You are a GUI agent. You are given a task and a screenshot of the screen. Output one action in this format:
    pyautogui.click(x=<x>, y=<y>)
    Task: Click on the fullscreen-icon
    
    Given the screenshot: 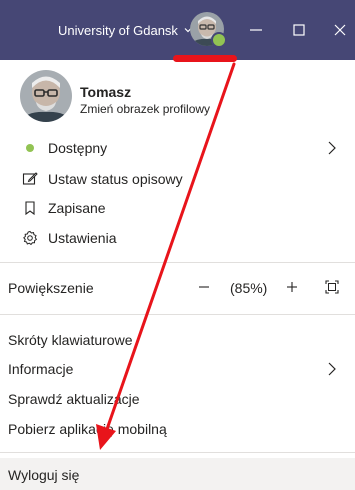 What is the action you would take?
    pyautogui.click(x=332, y=287)
    